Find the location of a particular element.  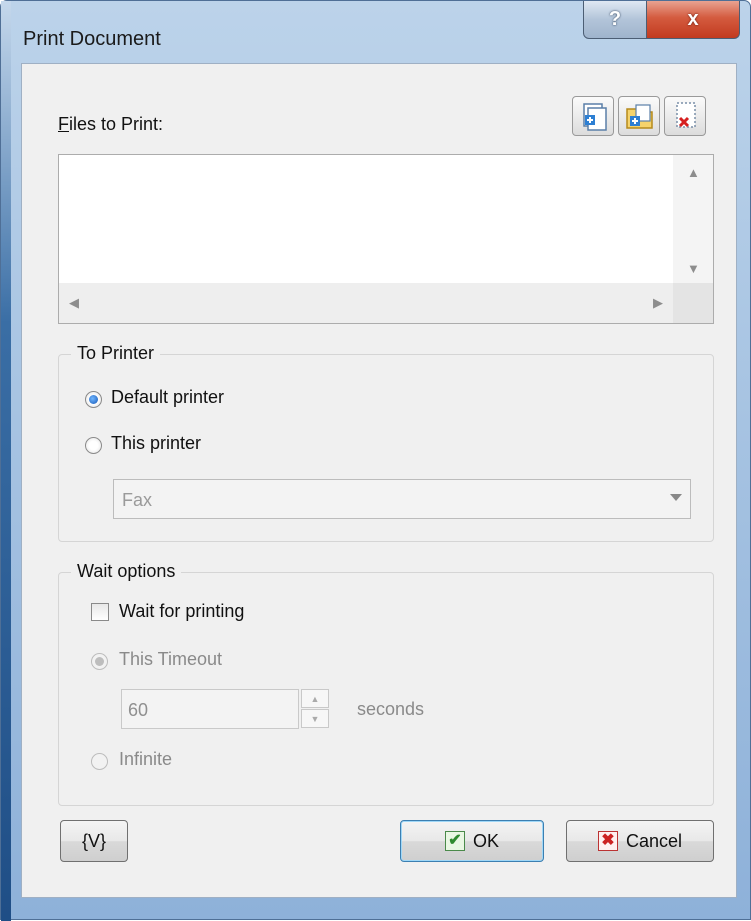

x-icon: ✖ is located at coordinates (607, 841).